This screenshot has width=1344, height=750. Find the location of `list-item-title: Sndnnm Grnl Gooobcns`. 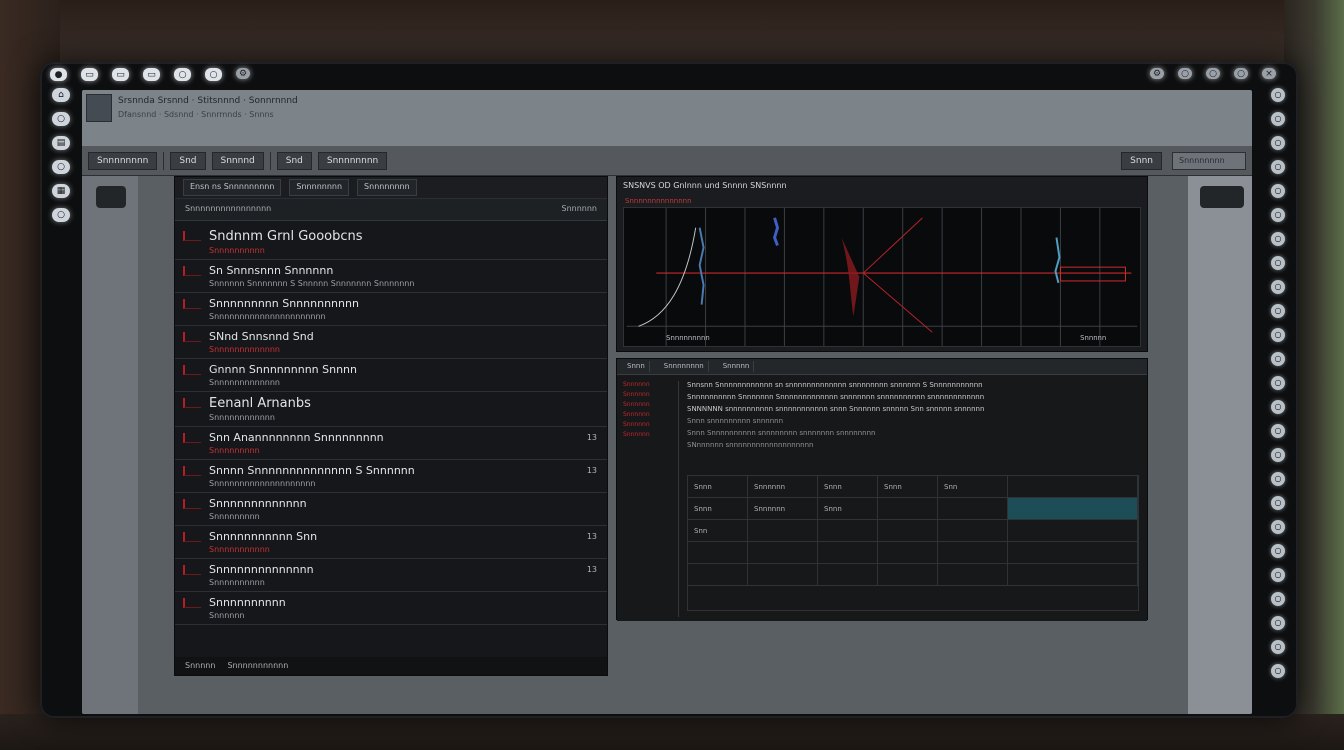

list-item-title: Sndnnm Grnl Gooobcns is located at coordinates (286, 236).